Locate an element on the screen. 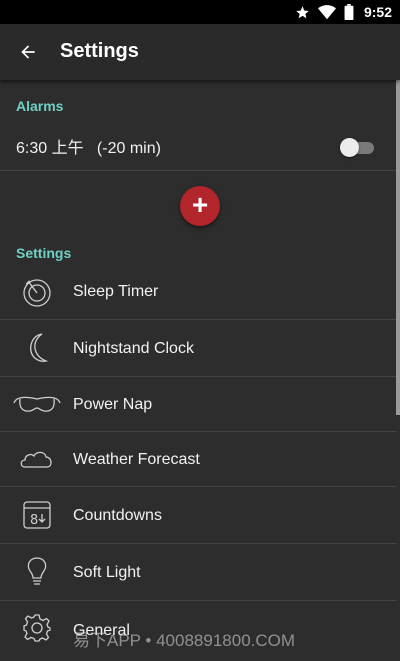  setting-label: Sleep Timer is located at coordinates (116, 291).